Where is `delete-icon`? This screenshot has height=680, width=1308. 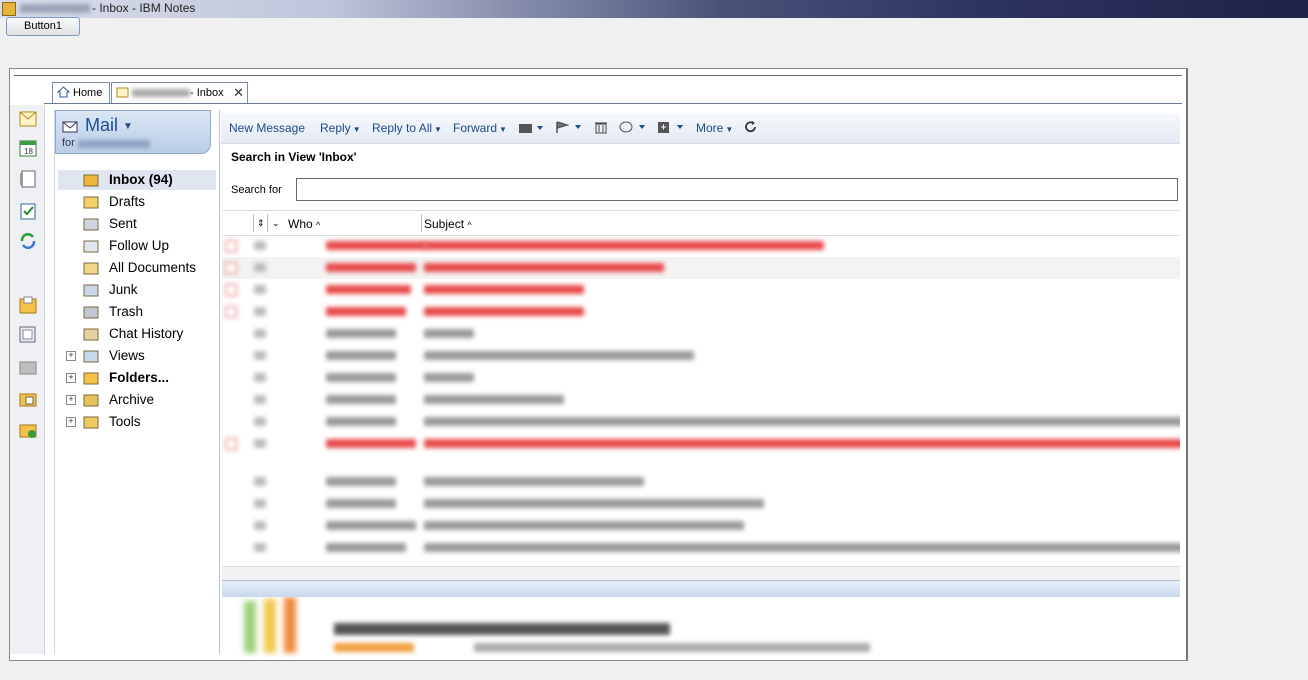
delete-icon is located at coordinates (601, 127).